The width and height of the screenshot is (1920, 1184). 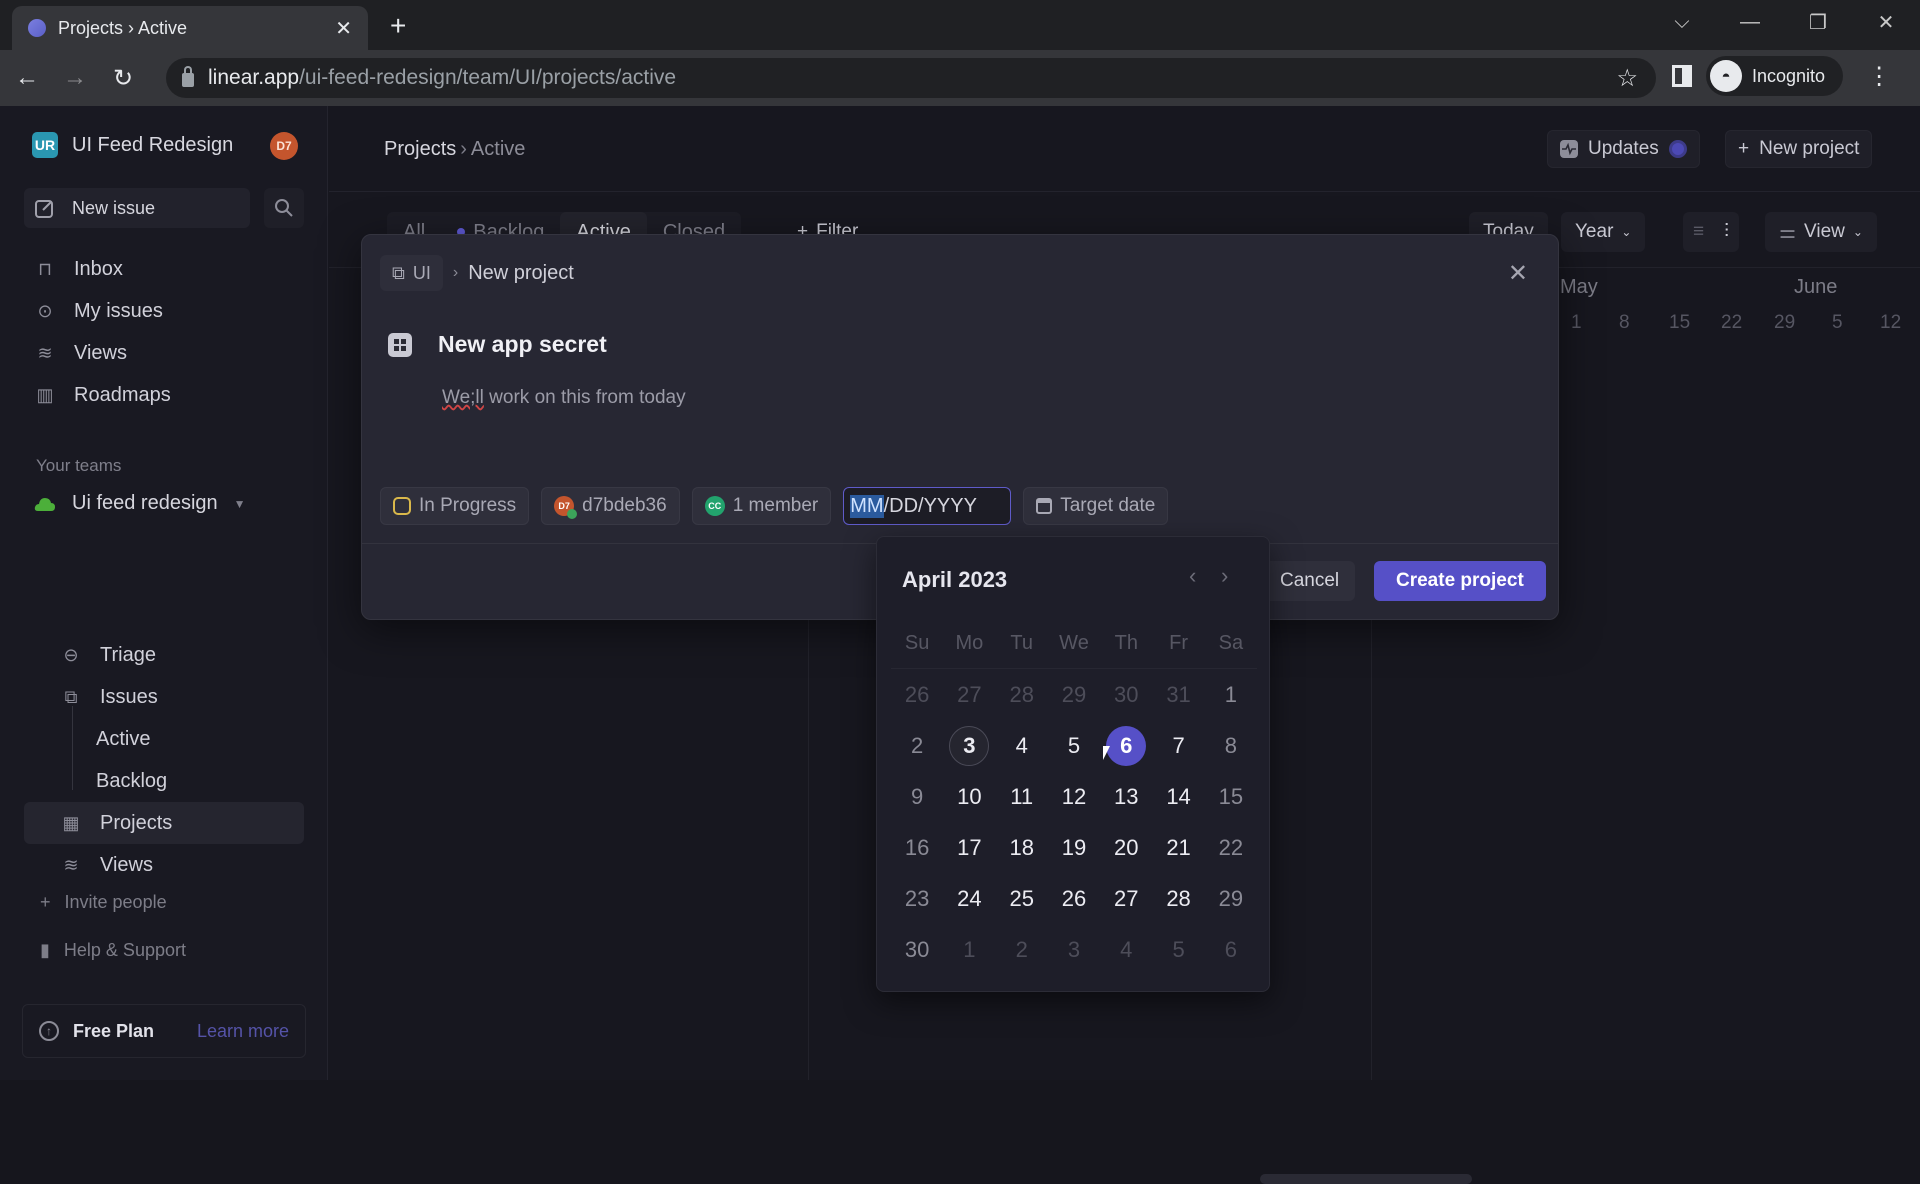 I want to click on next-month-icon: ›, so click(x=1224, y=576).